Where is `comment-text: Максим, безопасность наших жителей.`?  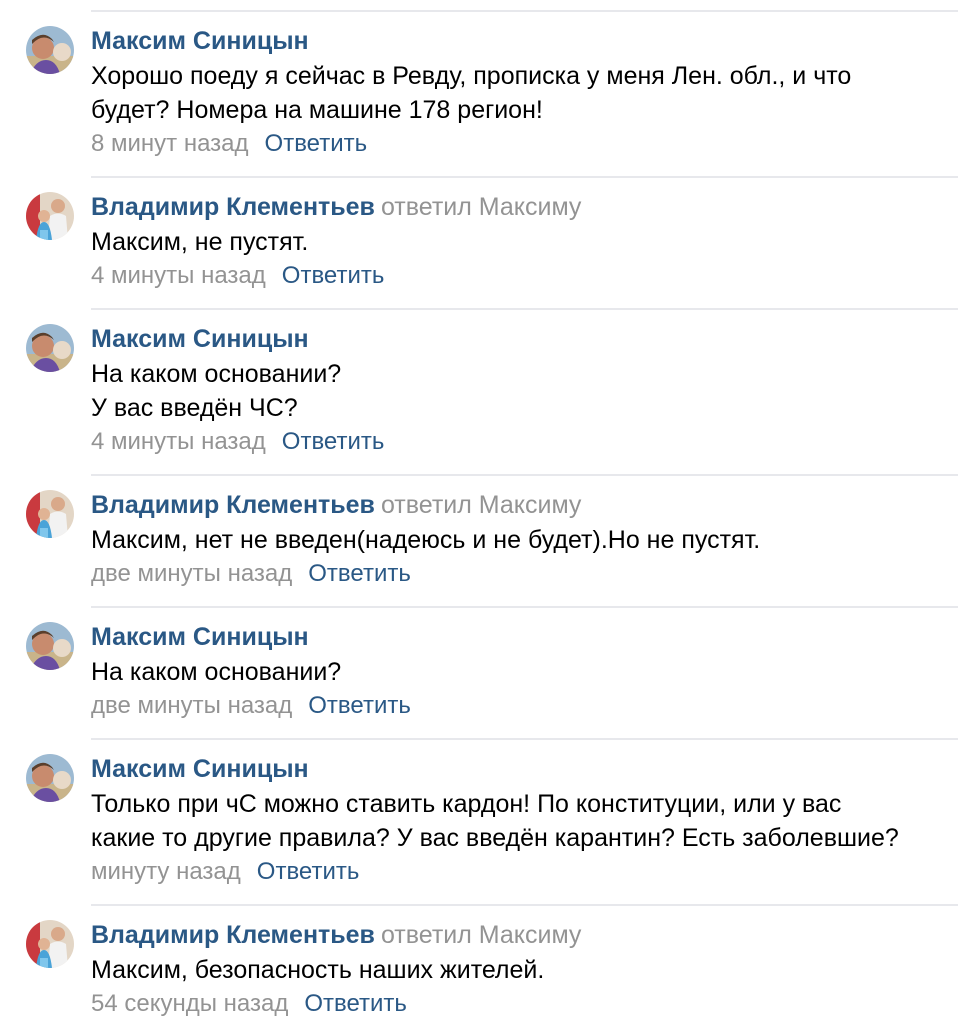 comment-text: Максим, безопасность наших жителей. is located at coordinates (519, 970).